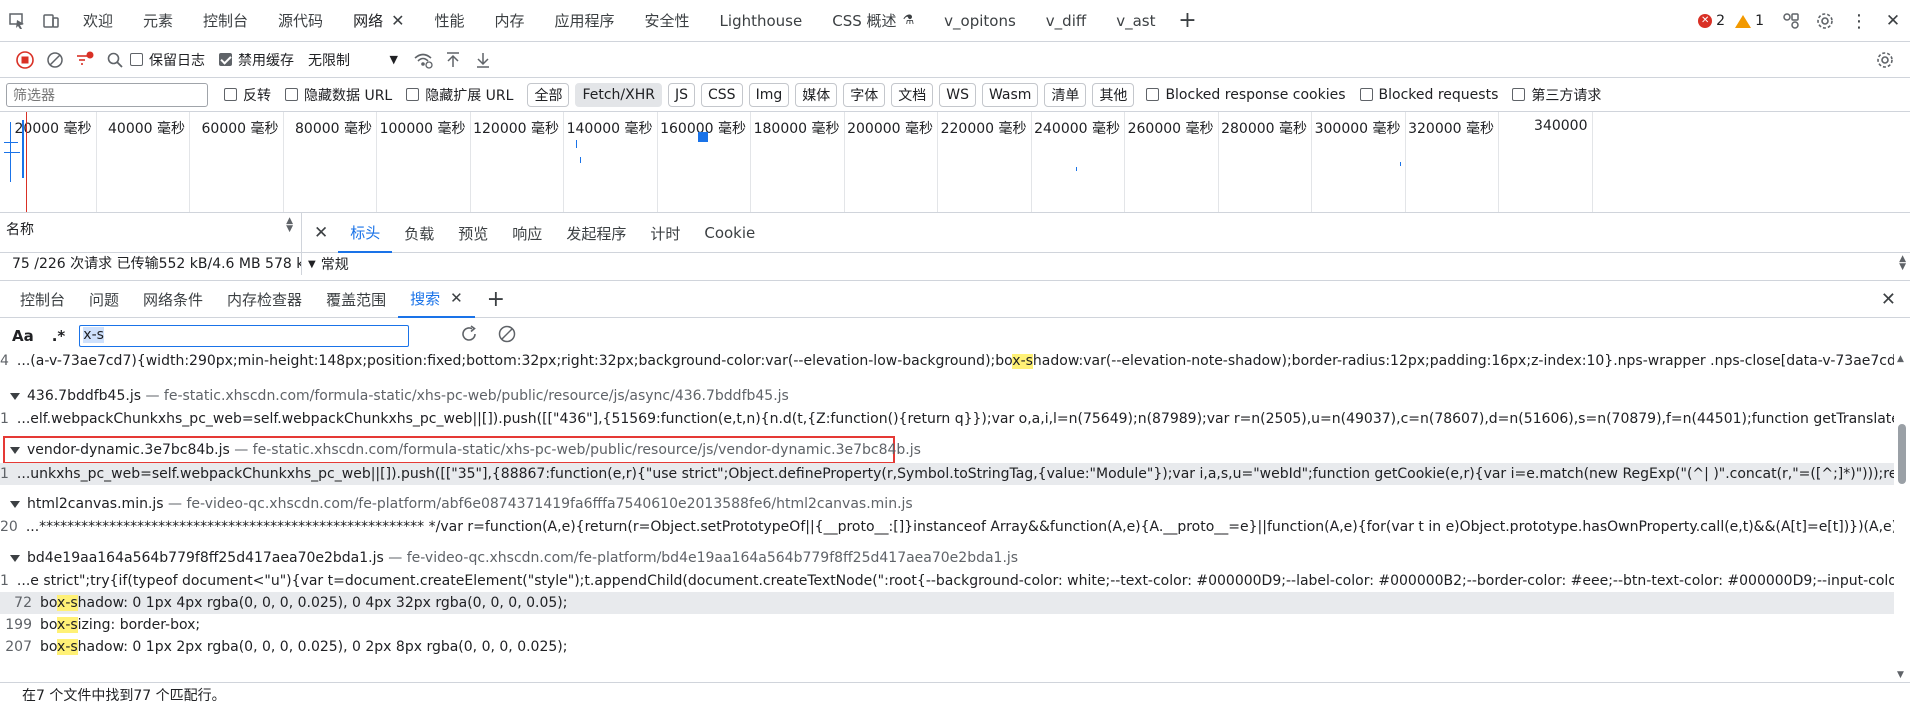  Describe the element at coordinates (496, 299) in the screenshot. I see `add-drawer-tab-icon: +` at that location.